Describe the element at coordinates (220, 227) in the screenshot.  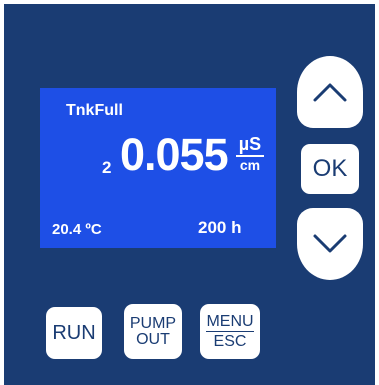
I see `hours-readout: 200 h` at that location.